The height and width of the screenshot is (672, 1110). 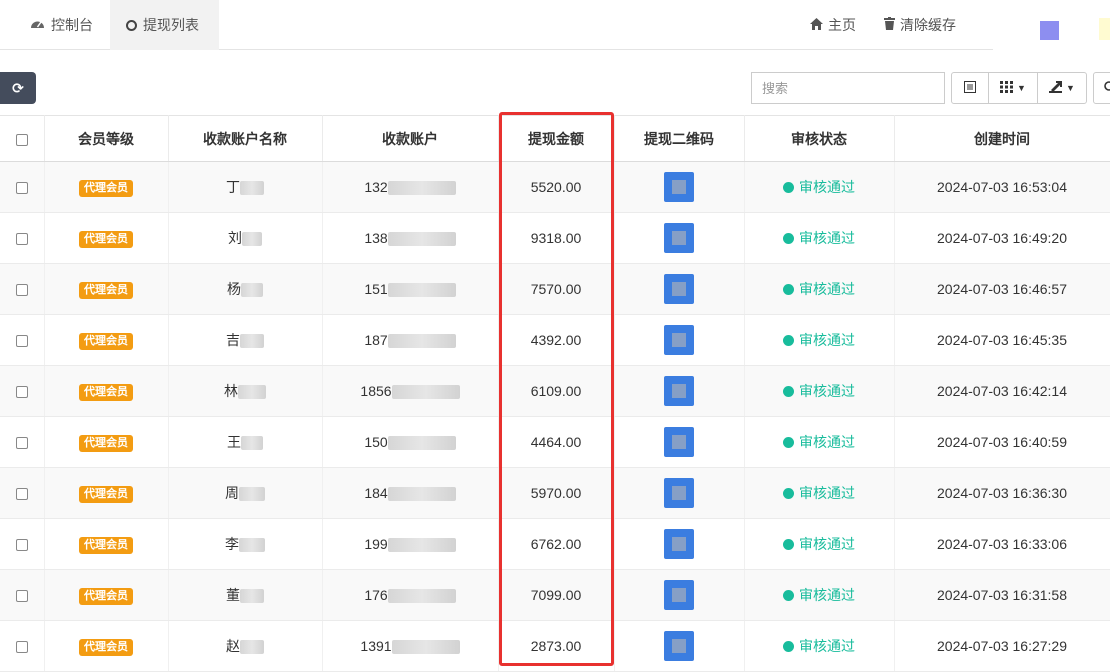 I want to click on header-amount: 提现金额, so click(x=556, y=138).